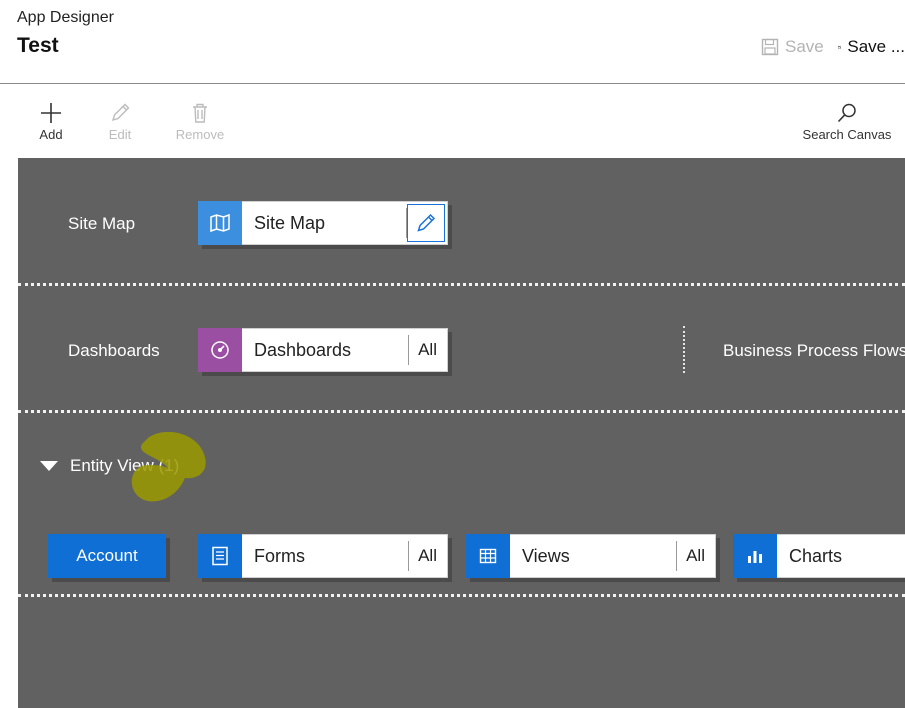 Image resolution: width=905 pixels, height=708 pixels. What do you see at coordinates (279, 555) in the screenshot?
I see `forms-tile-label: Forms` at bounding box center [279, 555].